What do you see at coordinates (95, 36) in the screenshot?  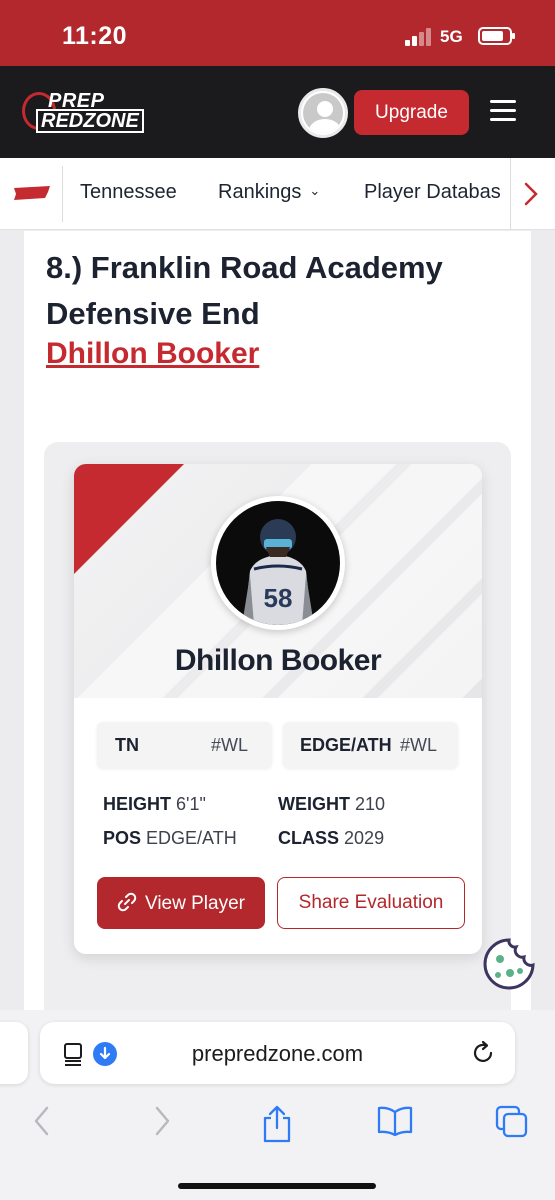 I see `status-time: 11:20` at bounding box center [95, 36].